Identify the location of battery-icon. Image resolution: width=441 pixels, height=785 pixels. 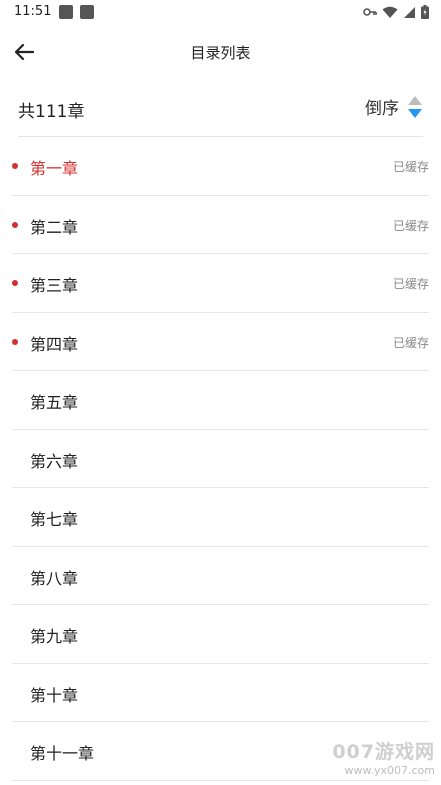
(425, 12).